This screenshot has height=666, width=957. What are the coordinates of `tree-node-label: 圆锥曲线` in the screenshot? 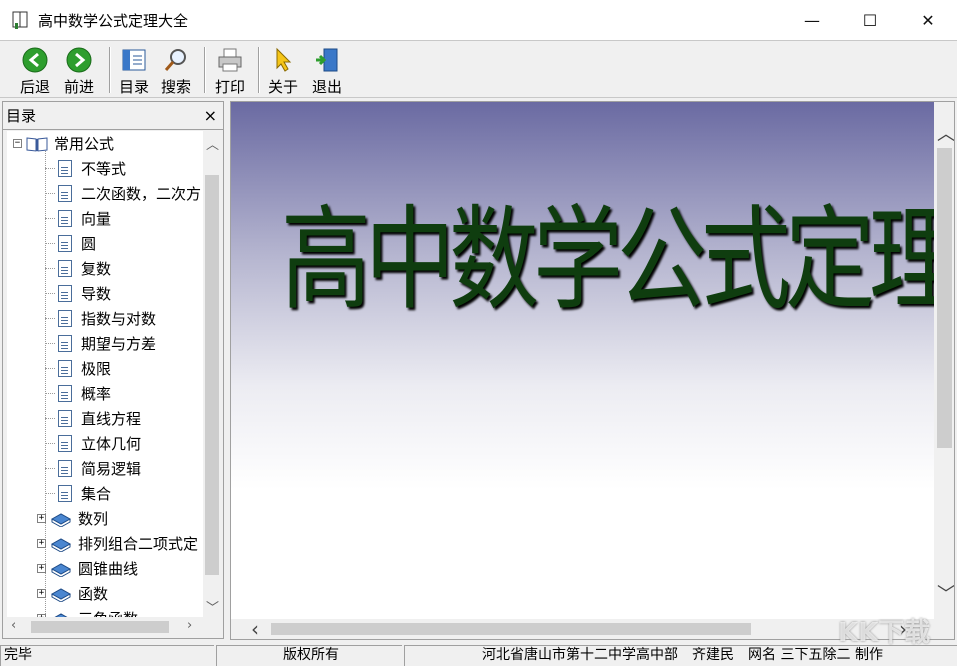 It's located at (108, 568).